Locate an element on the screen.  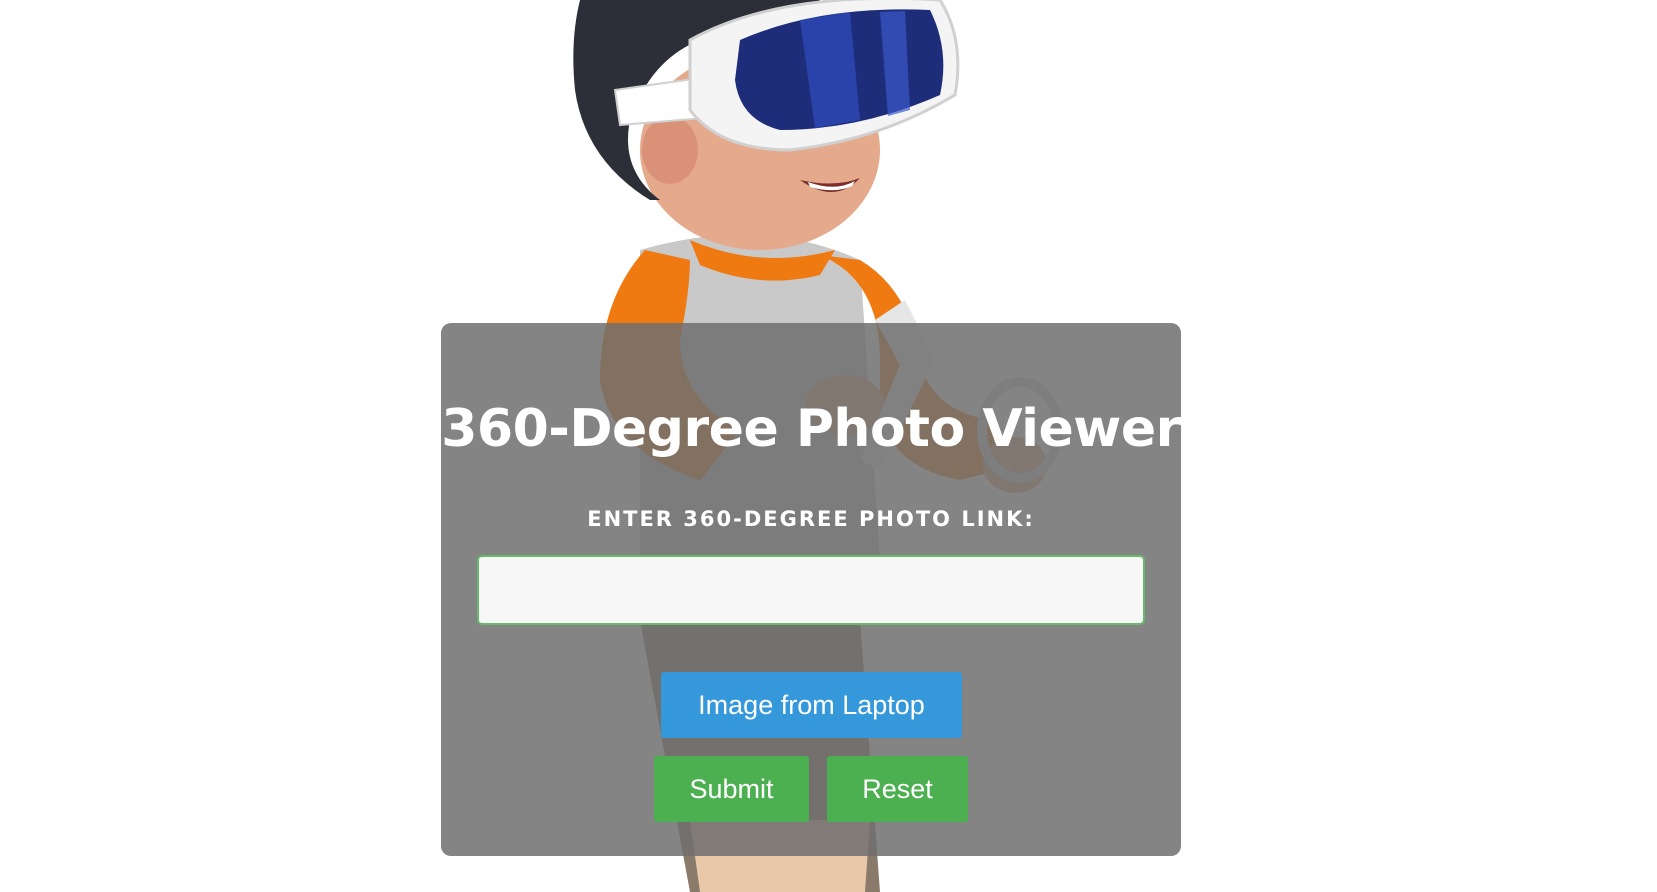
reset-button: Reset is located at coordinates (897, 789).